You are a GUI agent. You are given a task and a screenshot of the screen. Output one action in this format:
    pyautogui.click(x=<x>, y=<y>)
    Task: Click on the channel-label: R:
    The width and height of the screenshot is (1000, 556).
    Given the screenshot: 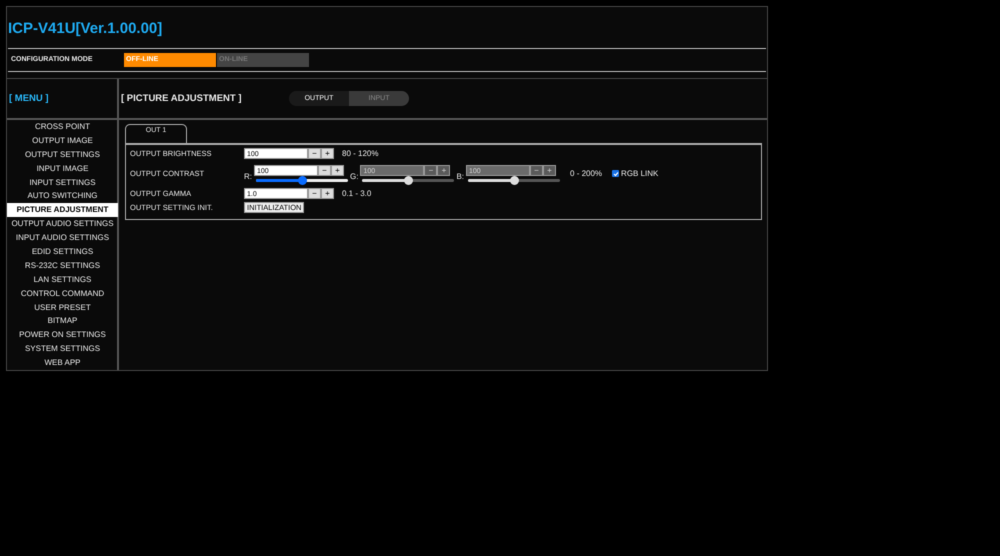 What is the action you would take?
    pyautogui.click(x=248, y=177)
    